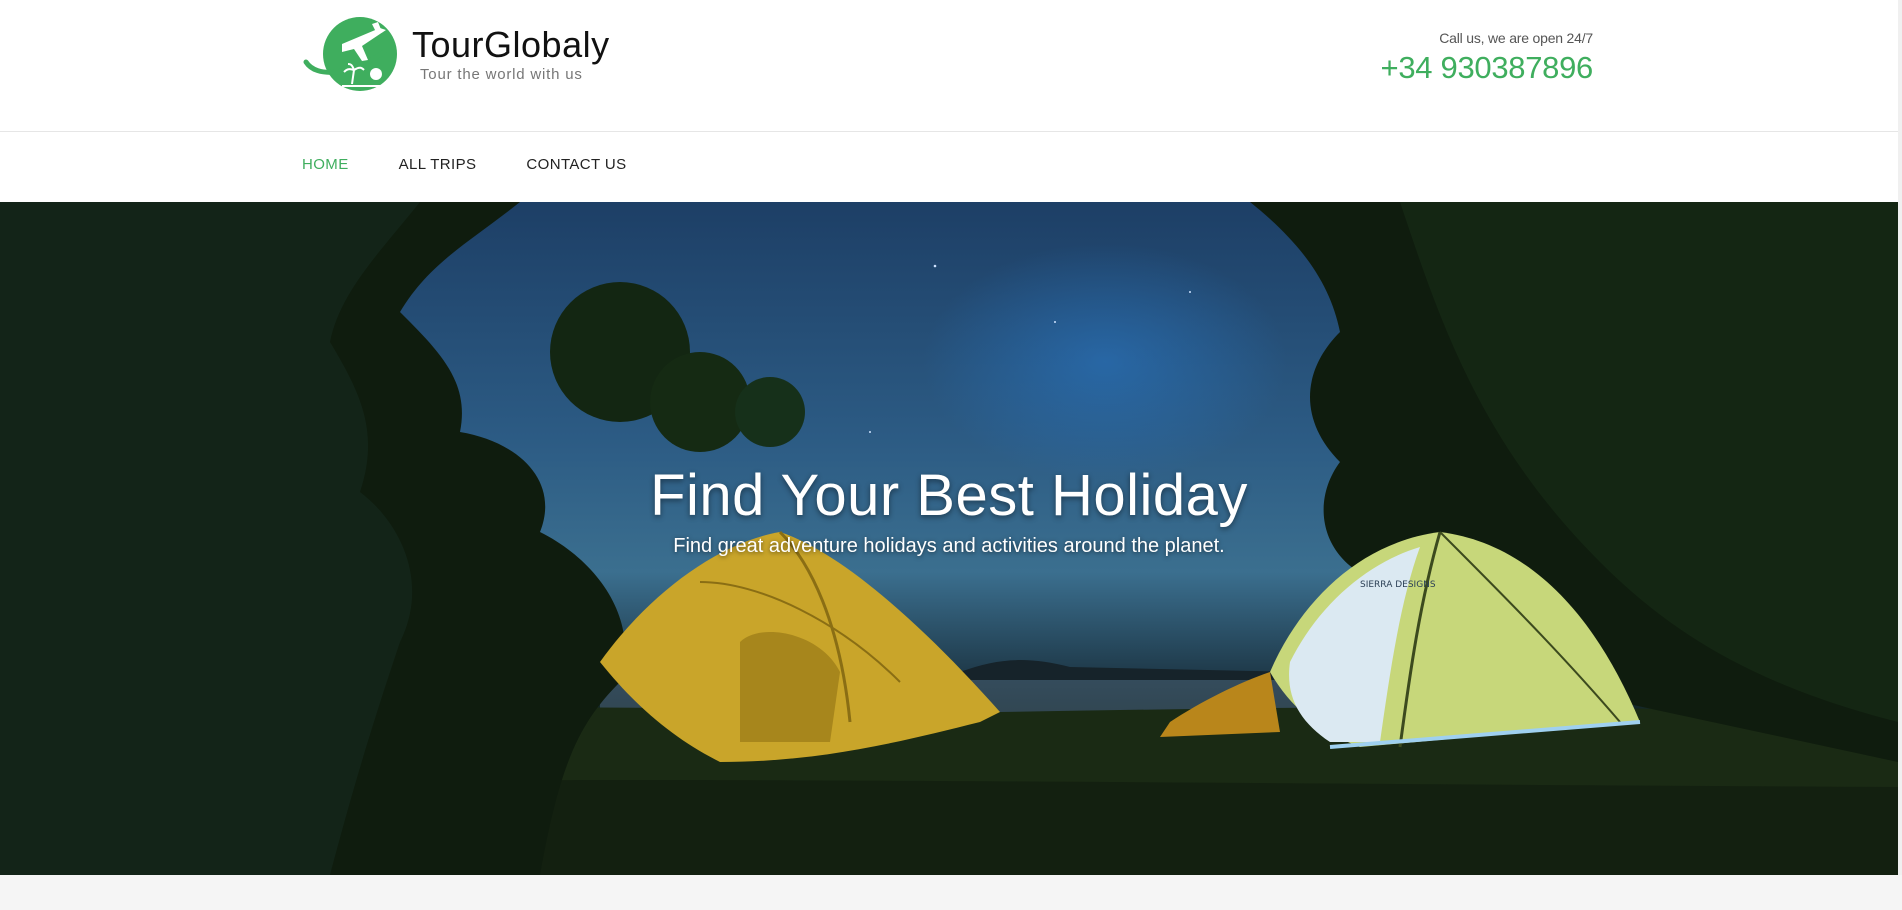 This screenshot has height=910, width=1902. Describe the element at coordinates (511, 44) in the screenshot. I see `brand-name: TourGlobaly` at that location.